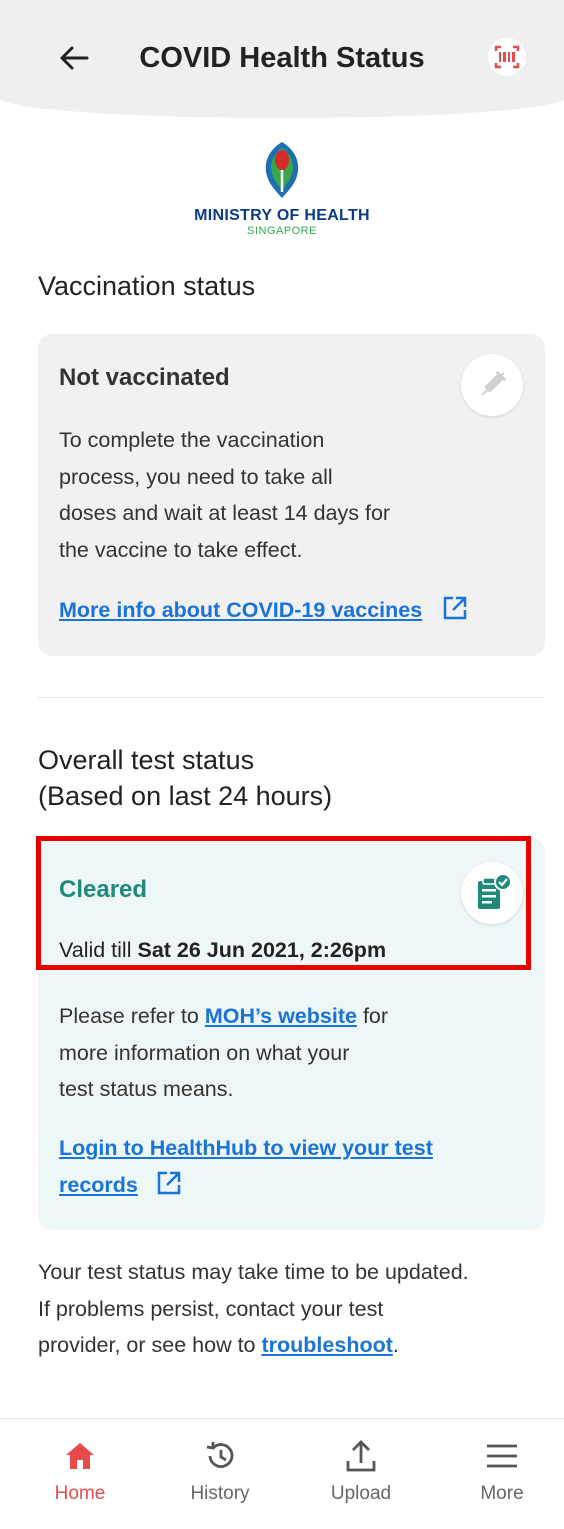 The image size is (564, 1529). Describe the element at coordinates (192, 440) in the screenshot. I see `description-line: To complete the vaccination` at that location.